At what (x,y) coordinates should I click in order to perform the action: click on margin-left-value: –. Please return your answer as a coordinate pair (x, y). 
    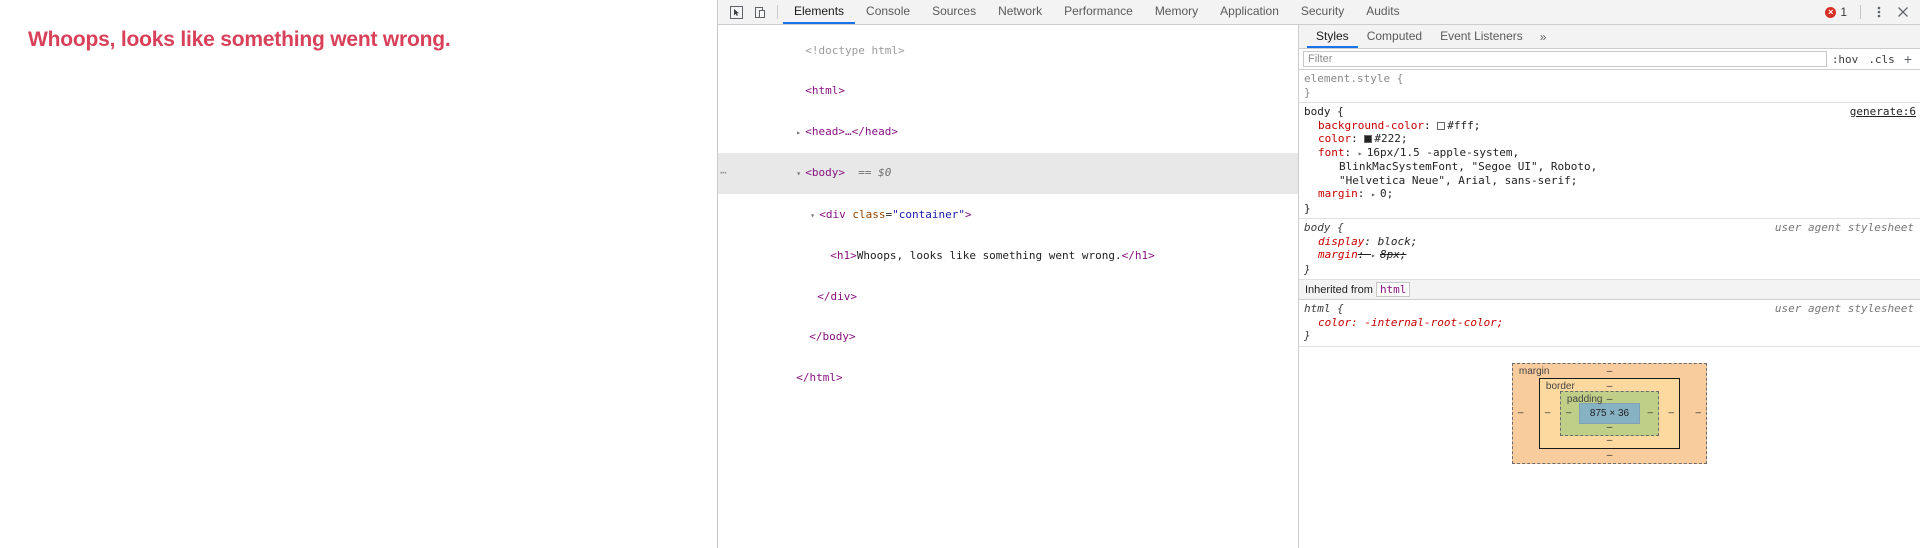
    Looking at the image, I should click on (1521, 413).